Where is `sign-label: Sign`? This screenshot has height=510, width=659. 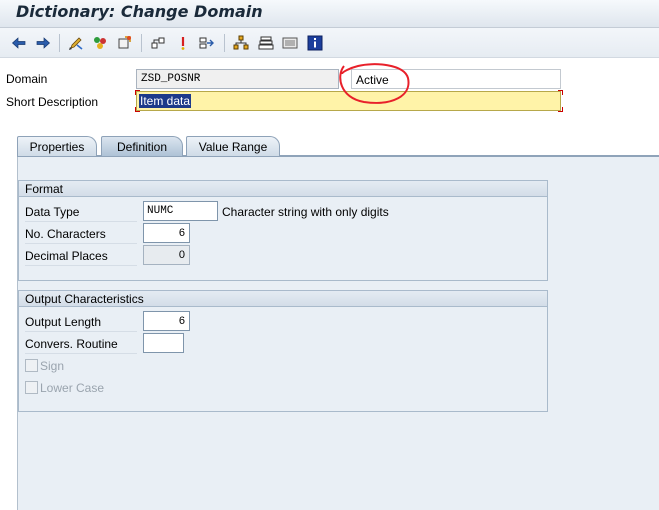
sign-label: Sign is located at coordinates (52, 366).